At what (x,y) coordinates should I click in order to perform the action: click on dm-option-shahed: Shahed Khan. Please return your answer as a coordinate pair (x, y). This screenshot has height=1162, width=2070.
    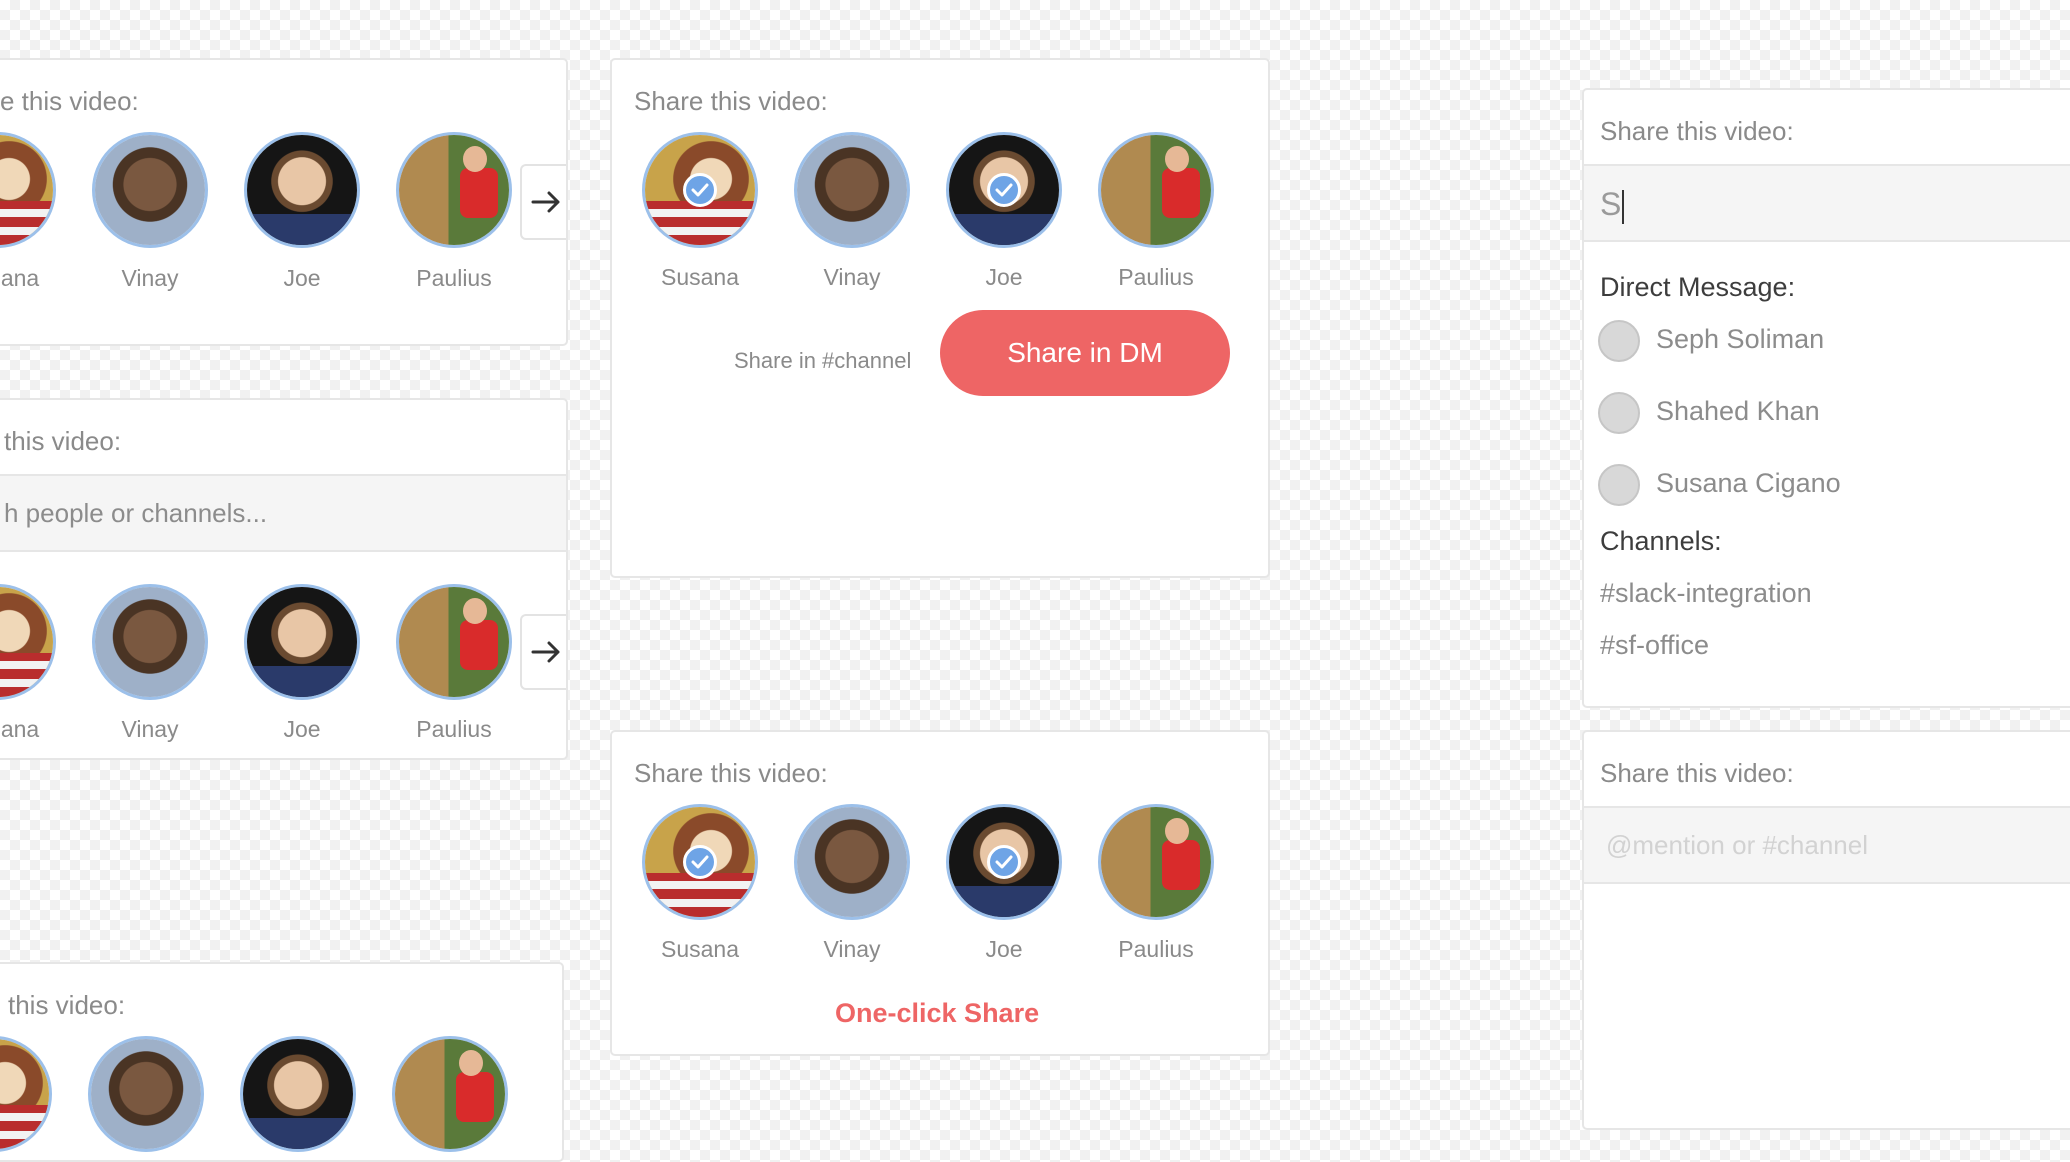
    Looking at the image, I should click on (1738, 411).